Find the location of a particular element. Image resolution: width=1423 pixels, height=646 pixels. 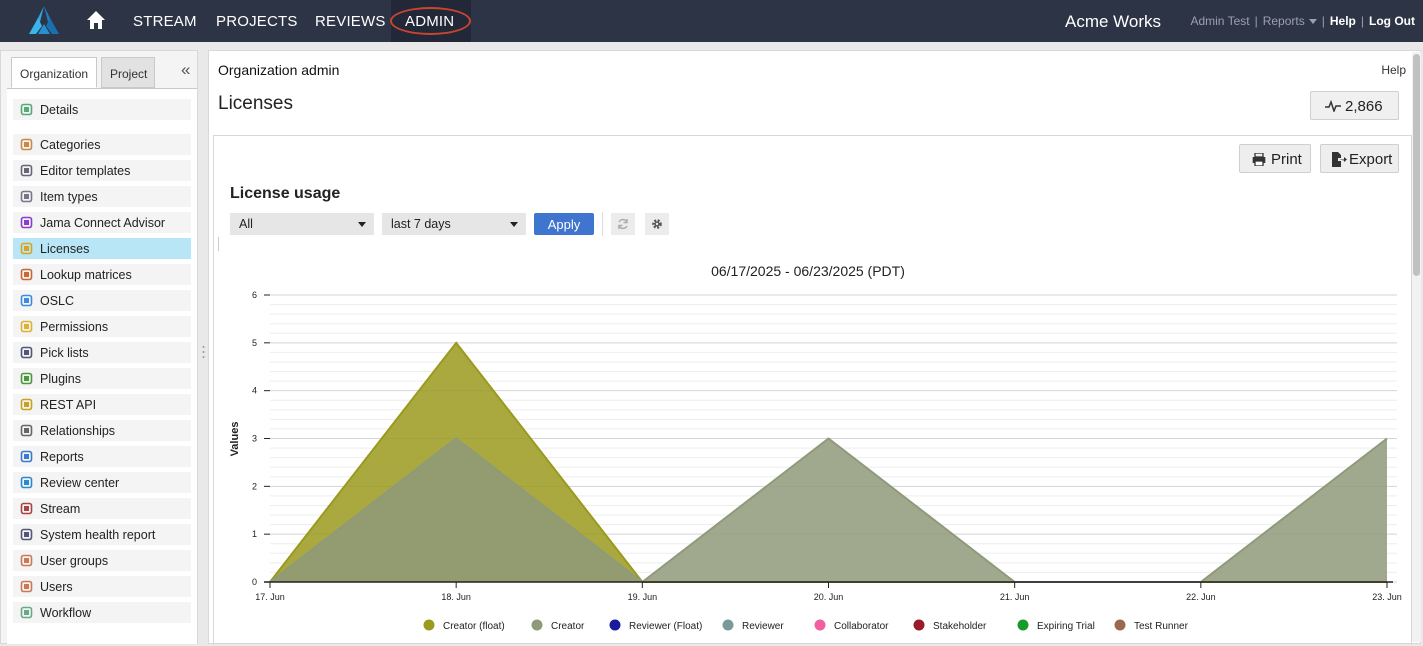

tab-organization: Organization is located at coordinates (54, 72).